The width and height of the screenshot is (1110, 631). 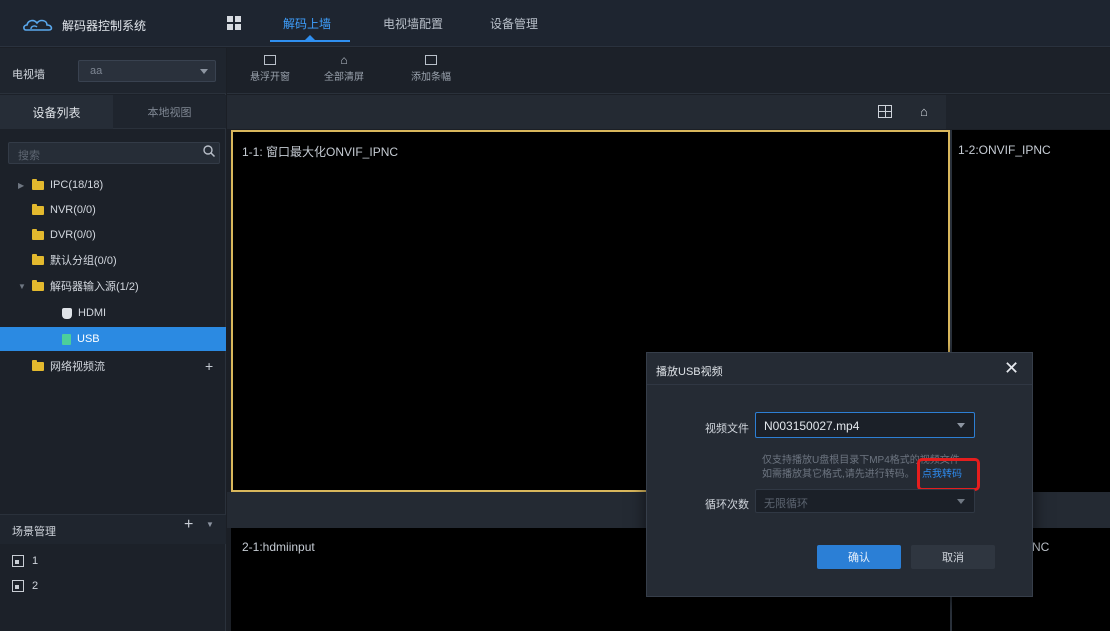 I want to click on banner-icon, so click(x=431, y=60).